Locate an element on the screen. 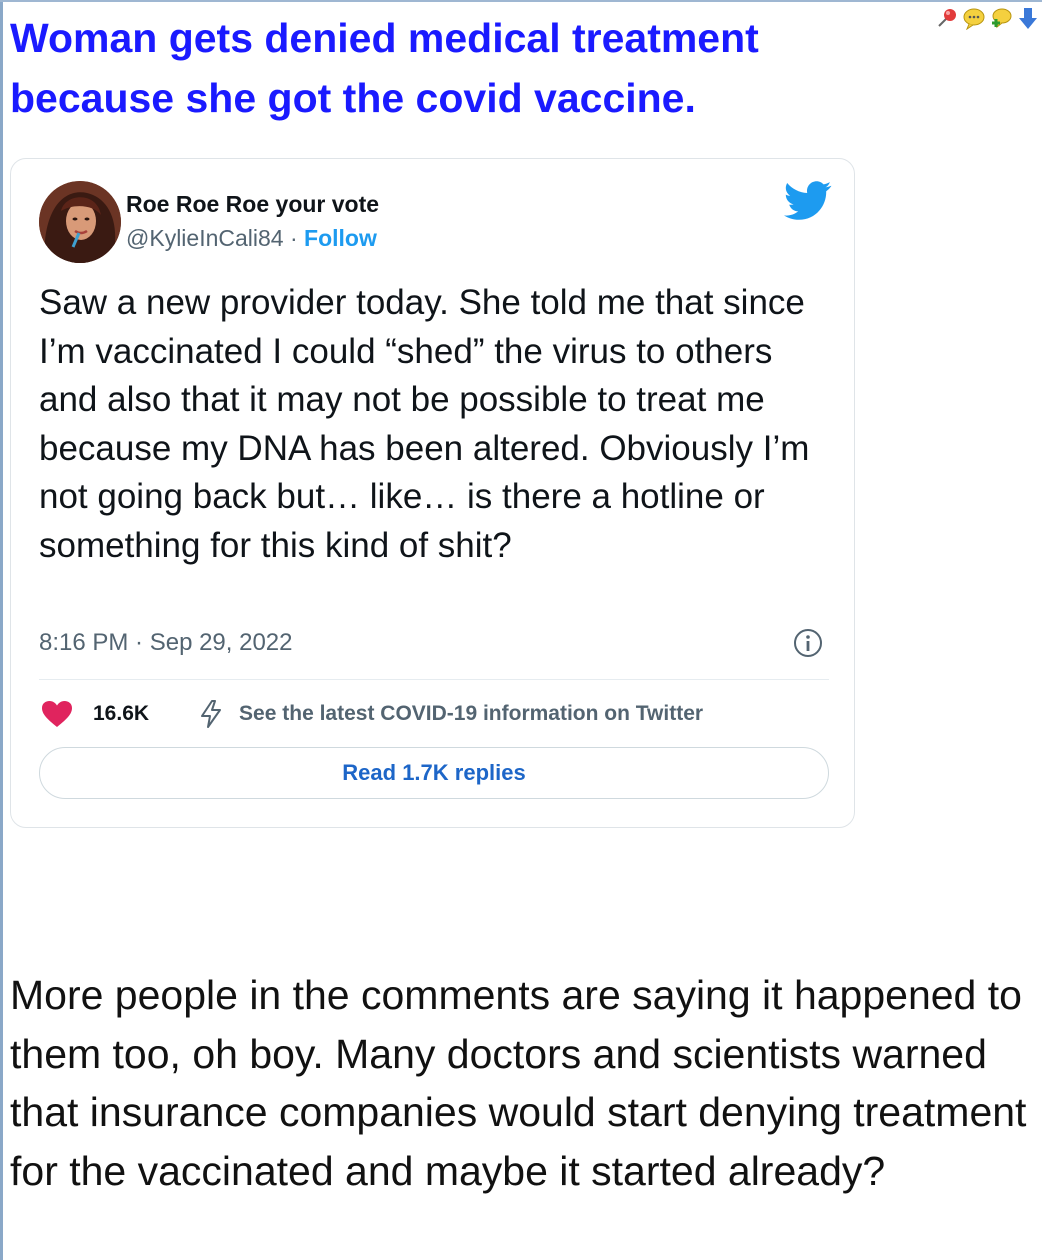 The image size is (1042, 1260). read-replies-button: Read 1.7K replies is located at coordinates (434, 773).